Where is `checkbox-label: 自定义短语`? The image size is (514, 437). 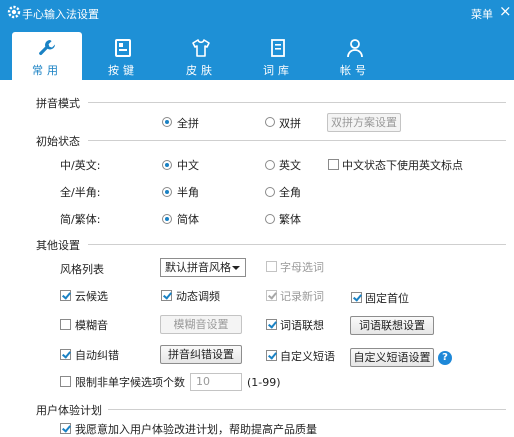
checkbox-label: 自定义短语 is located at coordinates (307, 356).